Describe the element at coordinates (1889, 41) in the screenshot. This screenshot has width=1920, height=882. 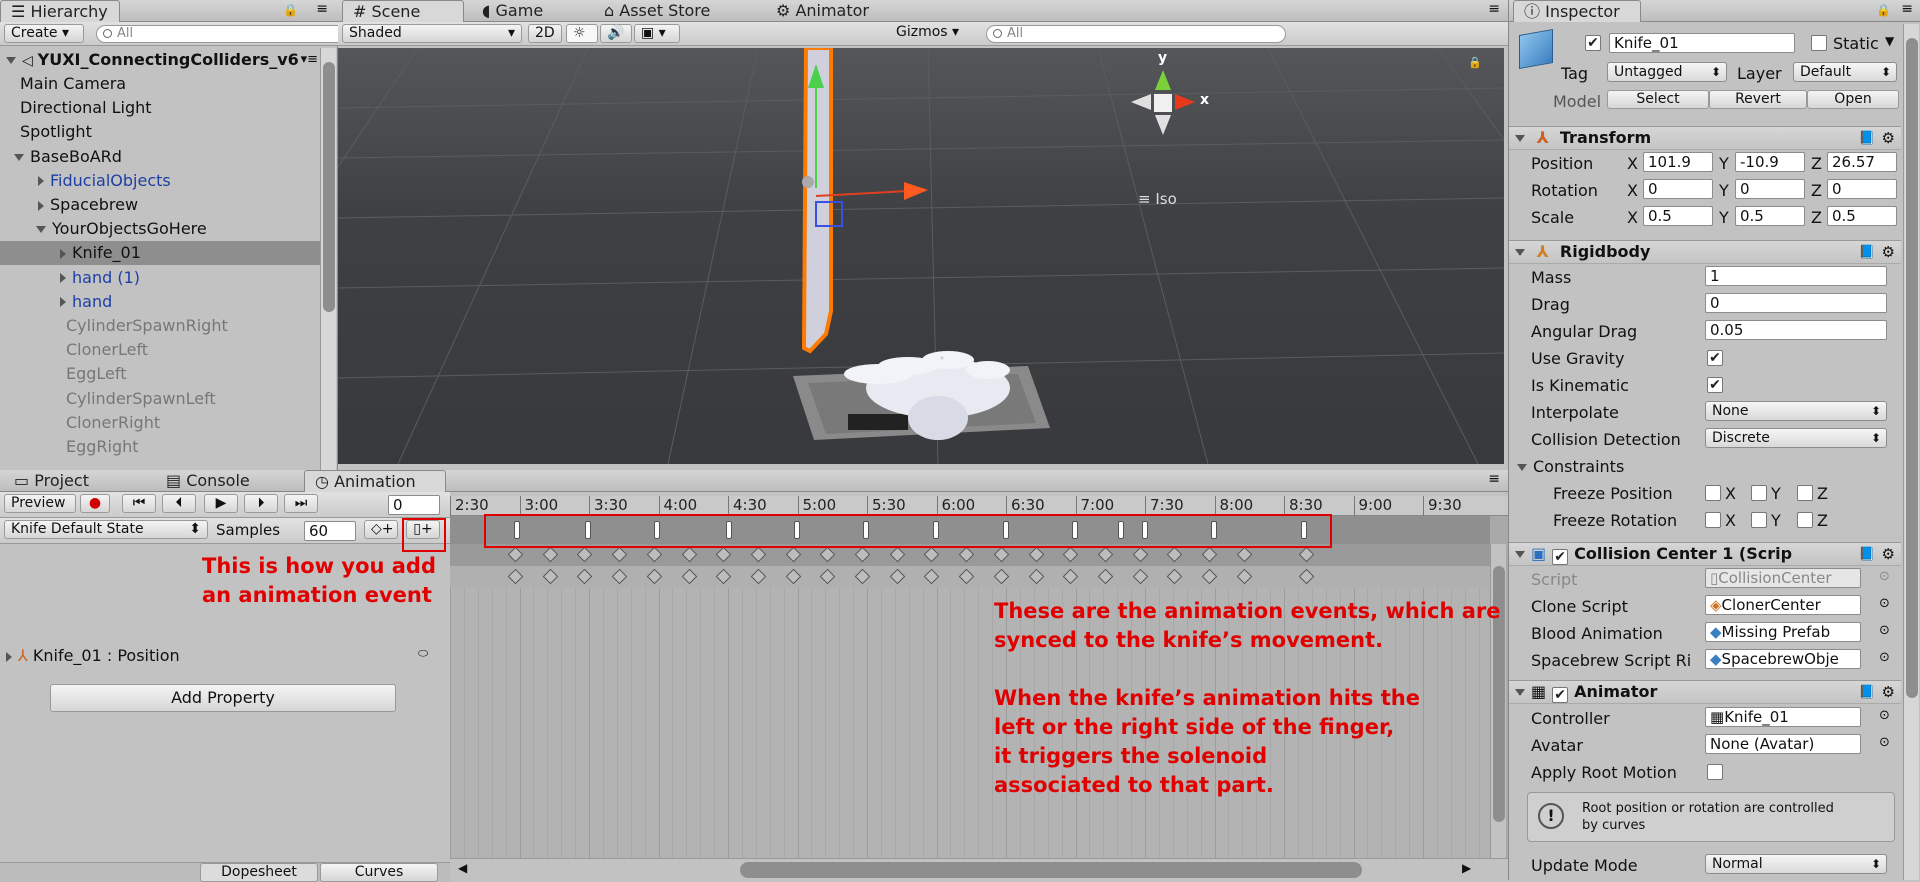
I see `static-dropdown-icon: ▼` at that location.